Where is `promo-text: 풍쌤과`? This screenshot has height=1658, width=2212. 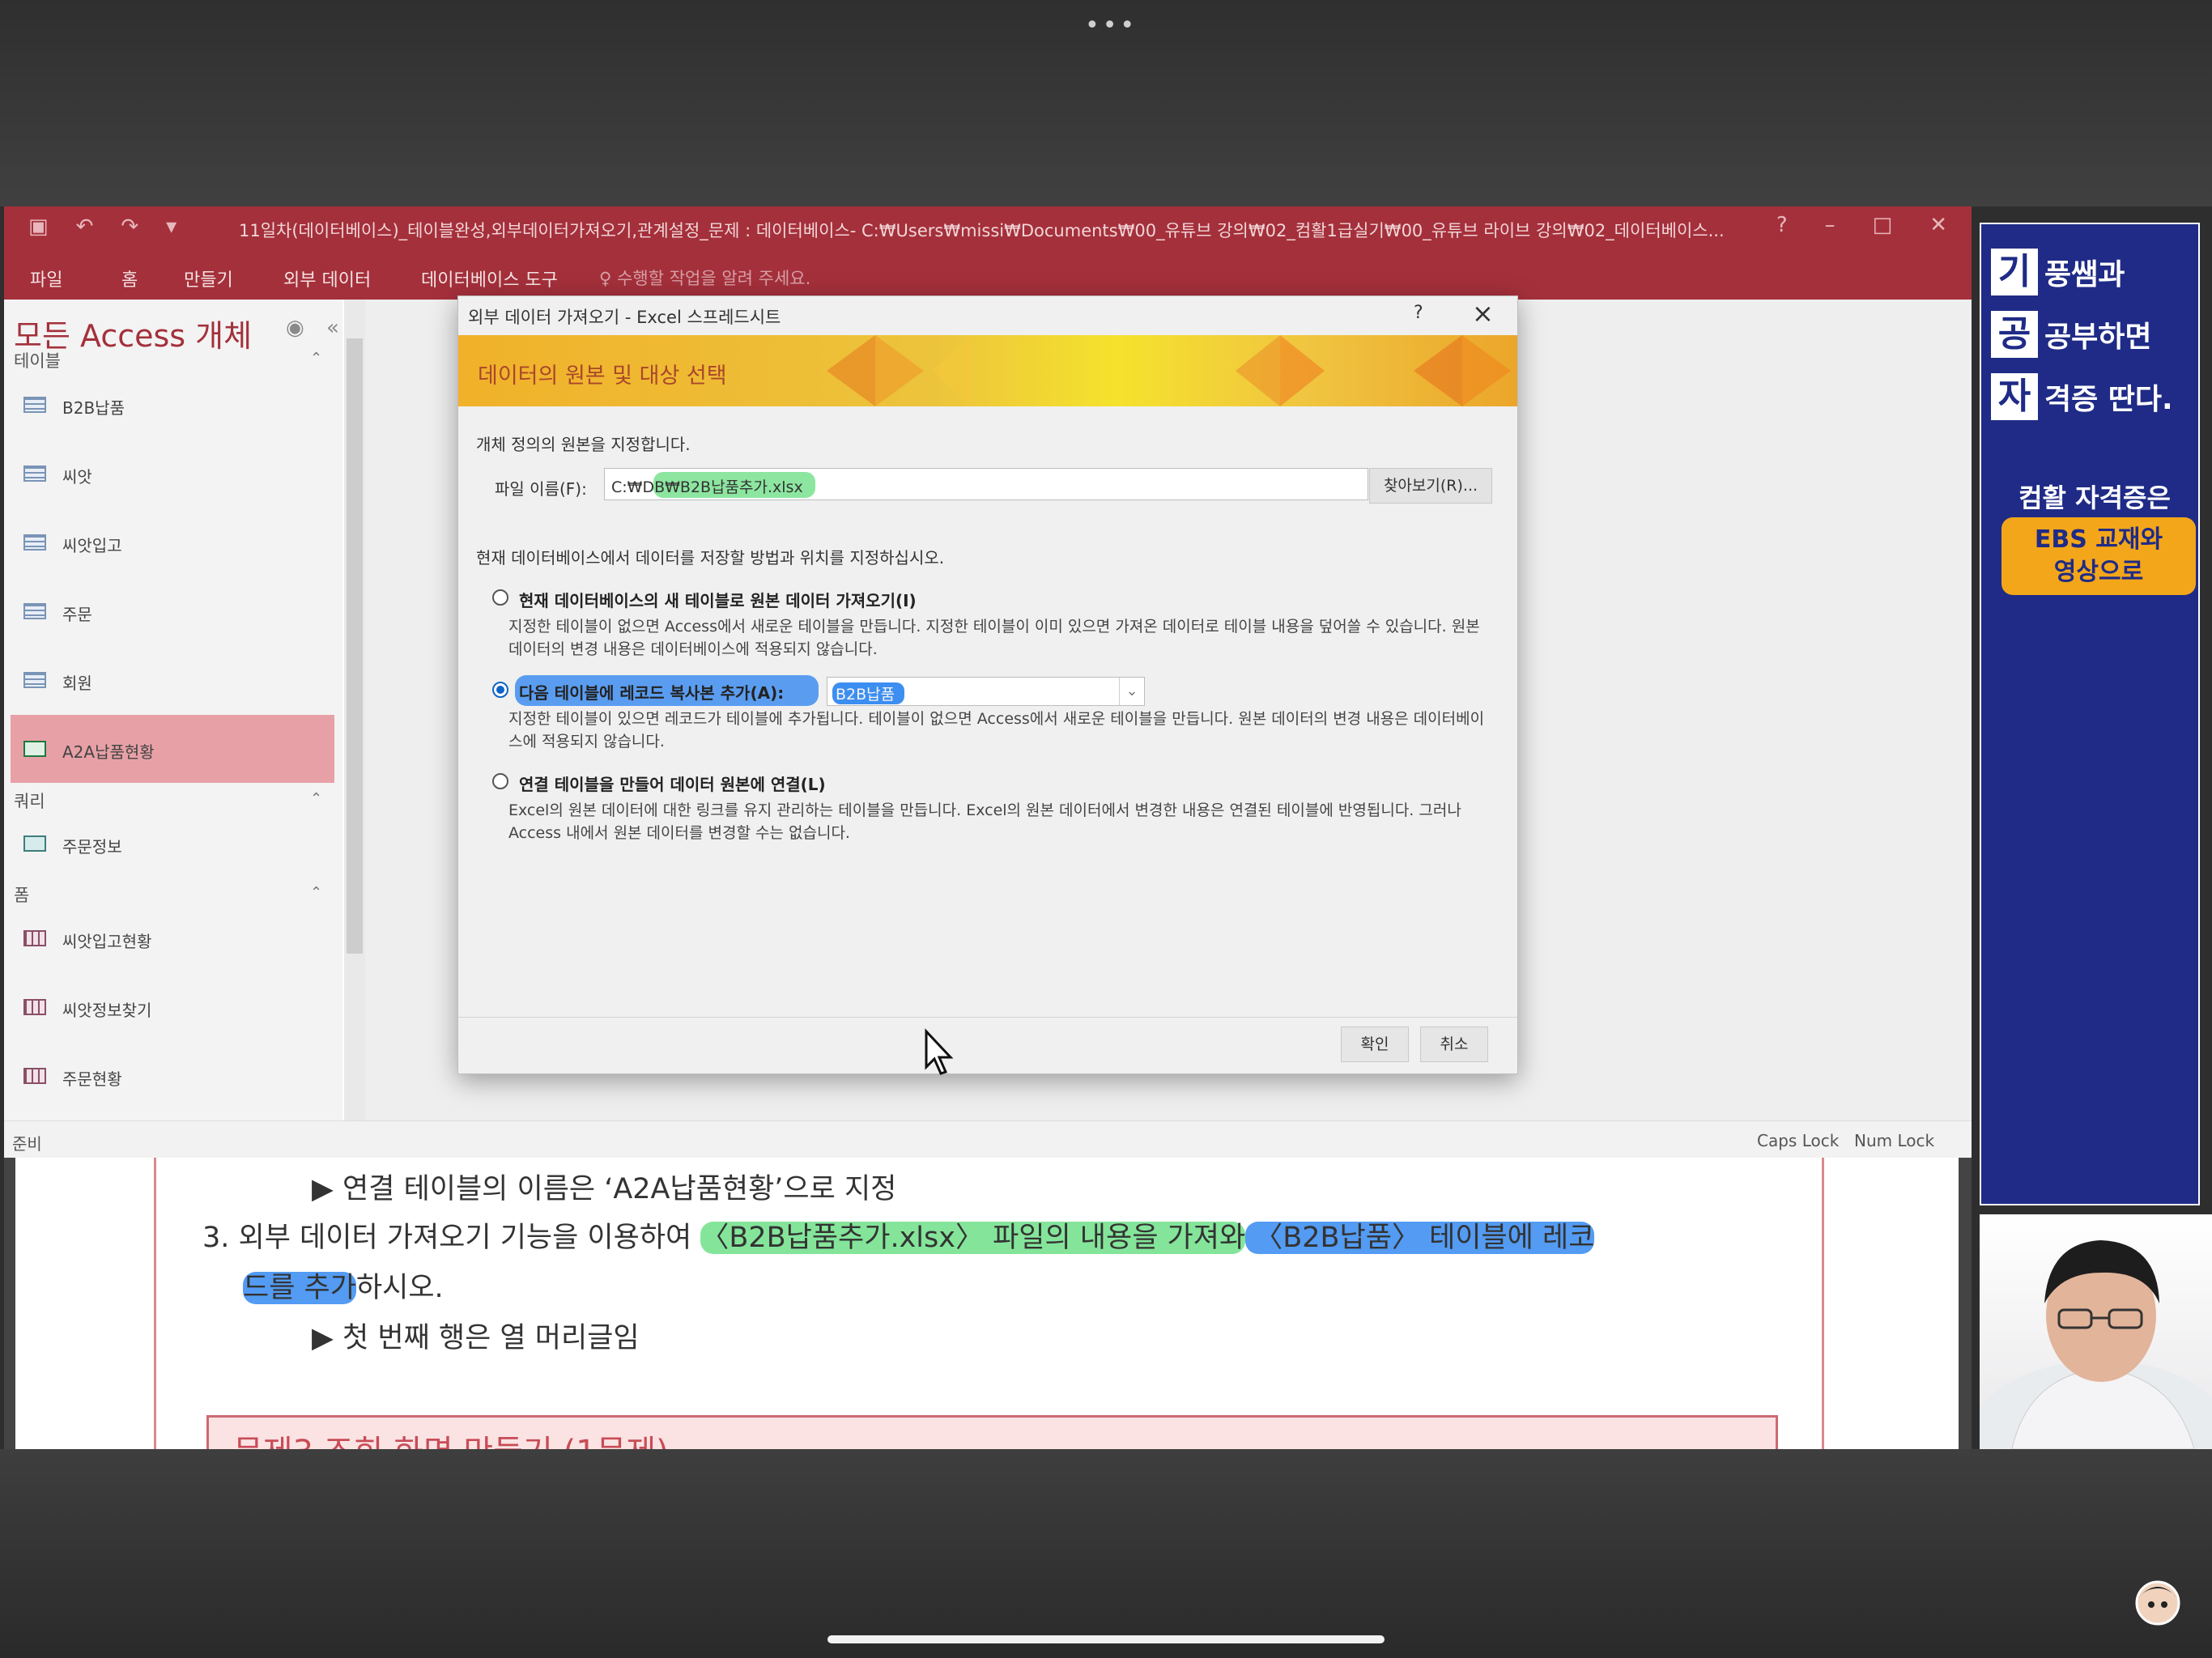
promo-text: 풍쌤과 is located at coordinates (2084, 274).